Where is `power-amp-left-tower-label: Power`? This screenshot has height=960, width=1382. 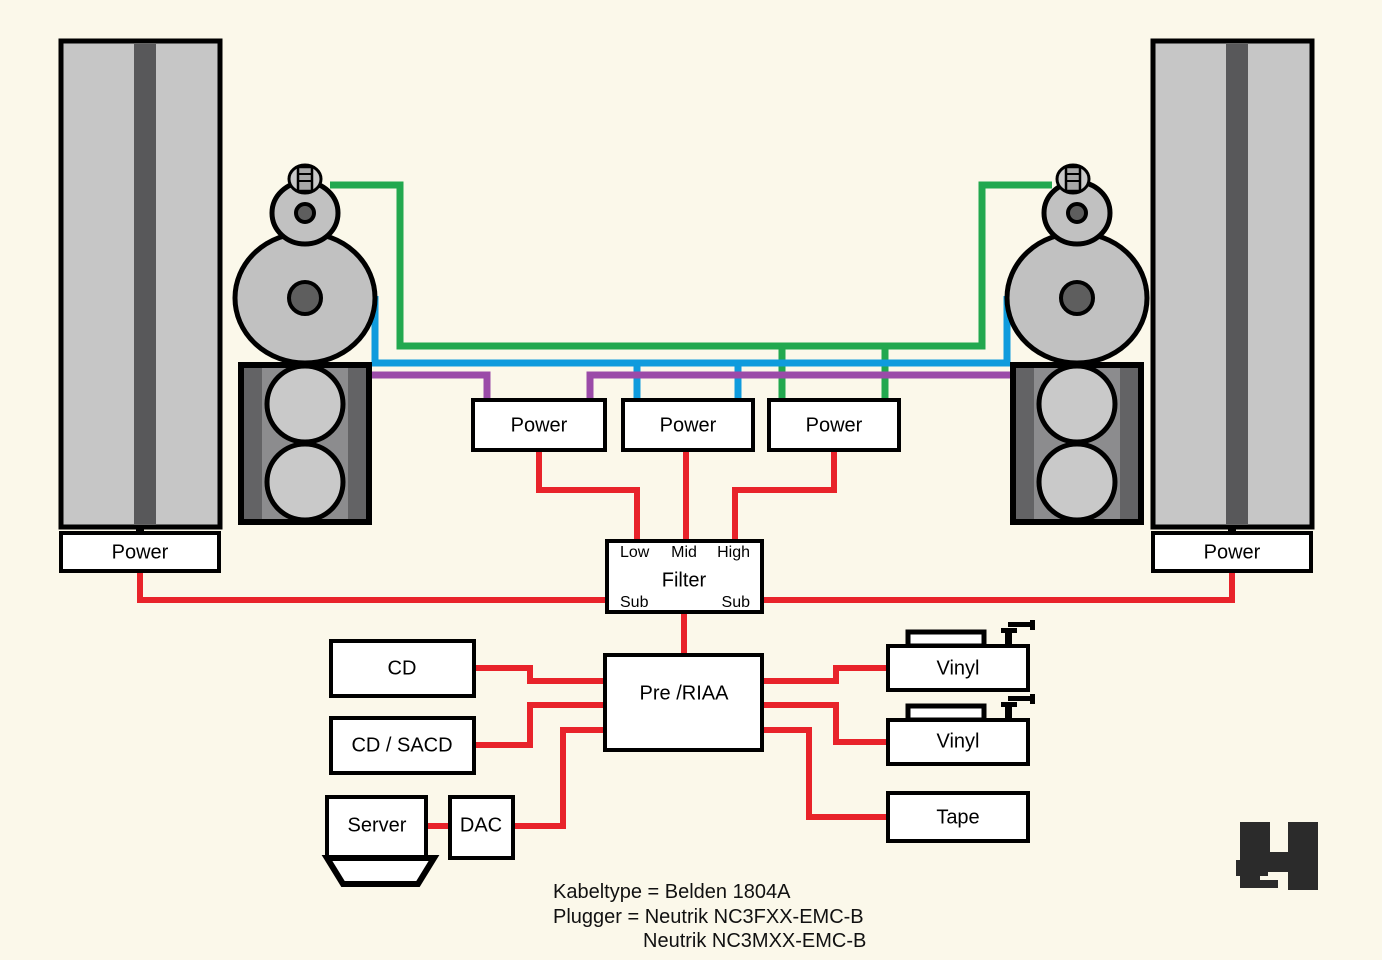 power-amp-left-tower-label: Power is located at coordinates (140, 552).